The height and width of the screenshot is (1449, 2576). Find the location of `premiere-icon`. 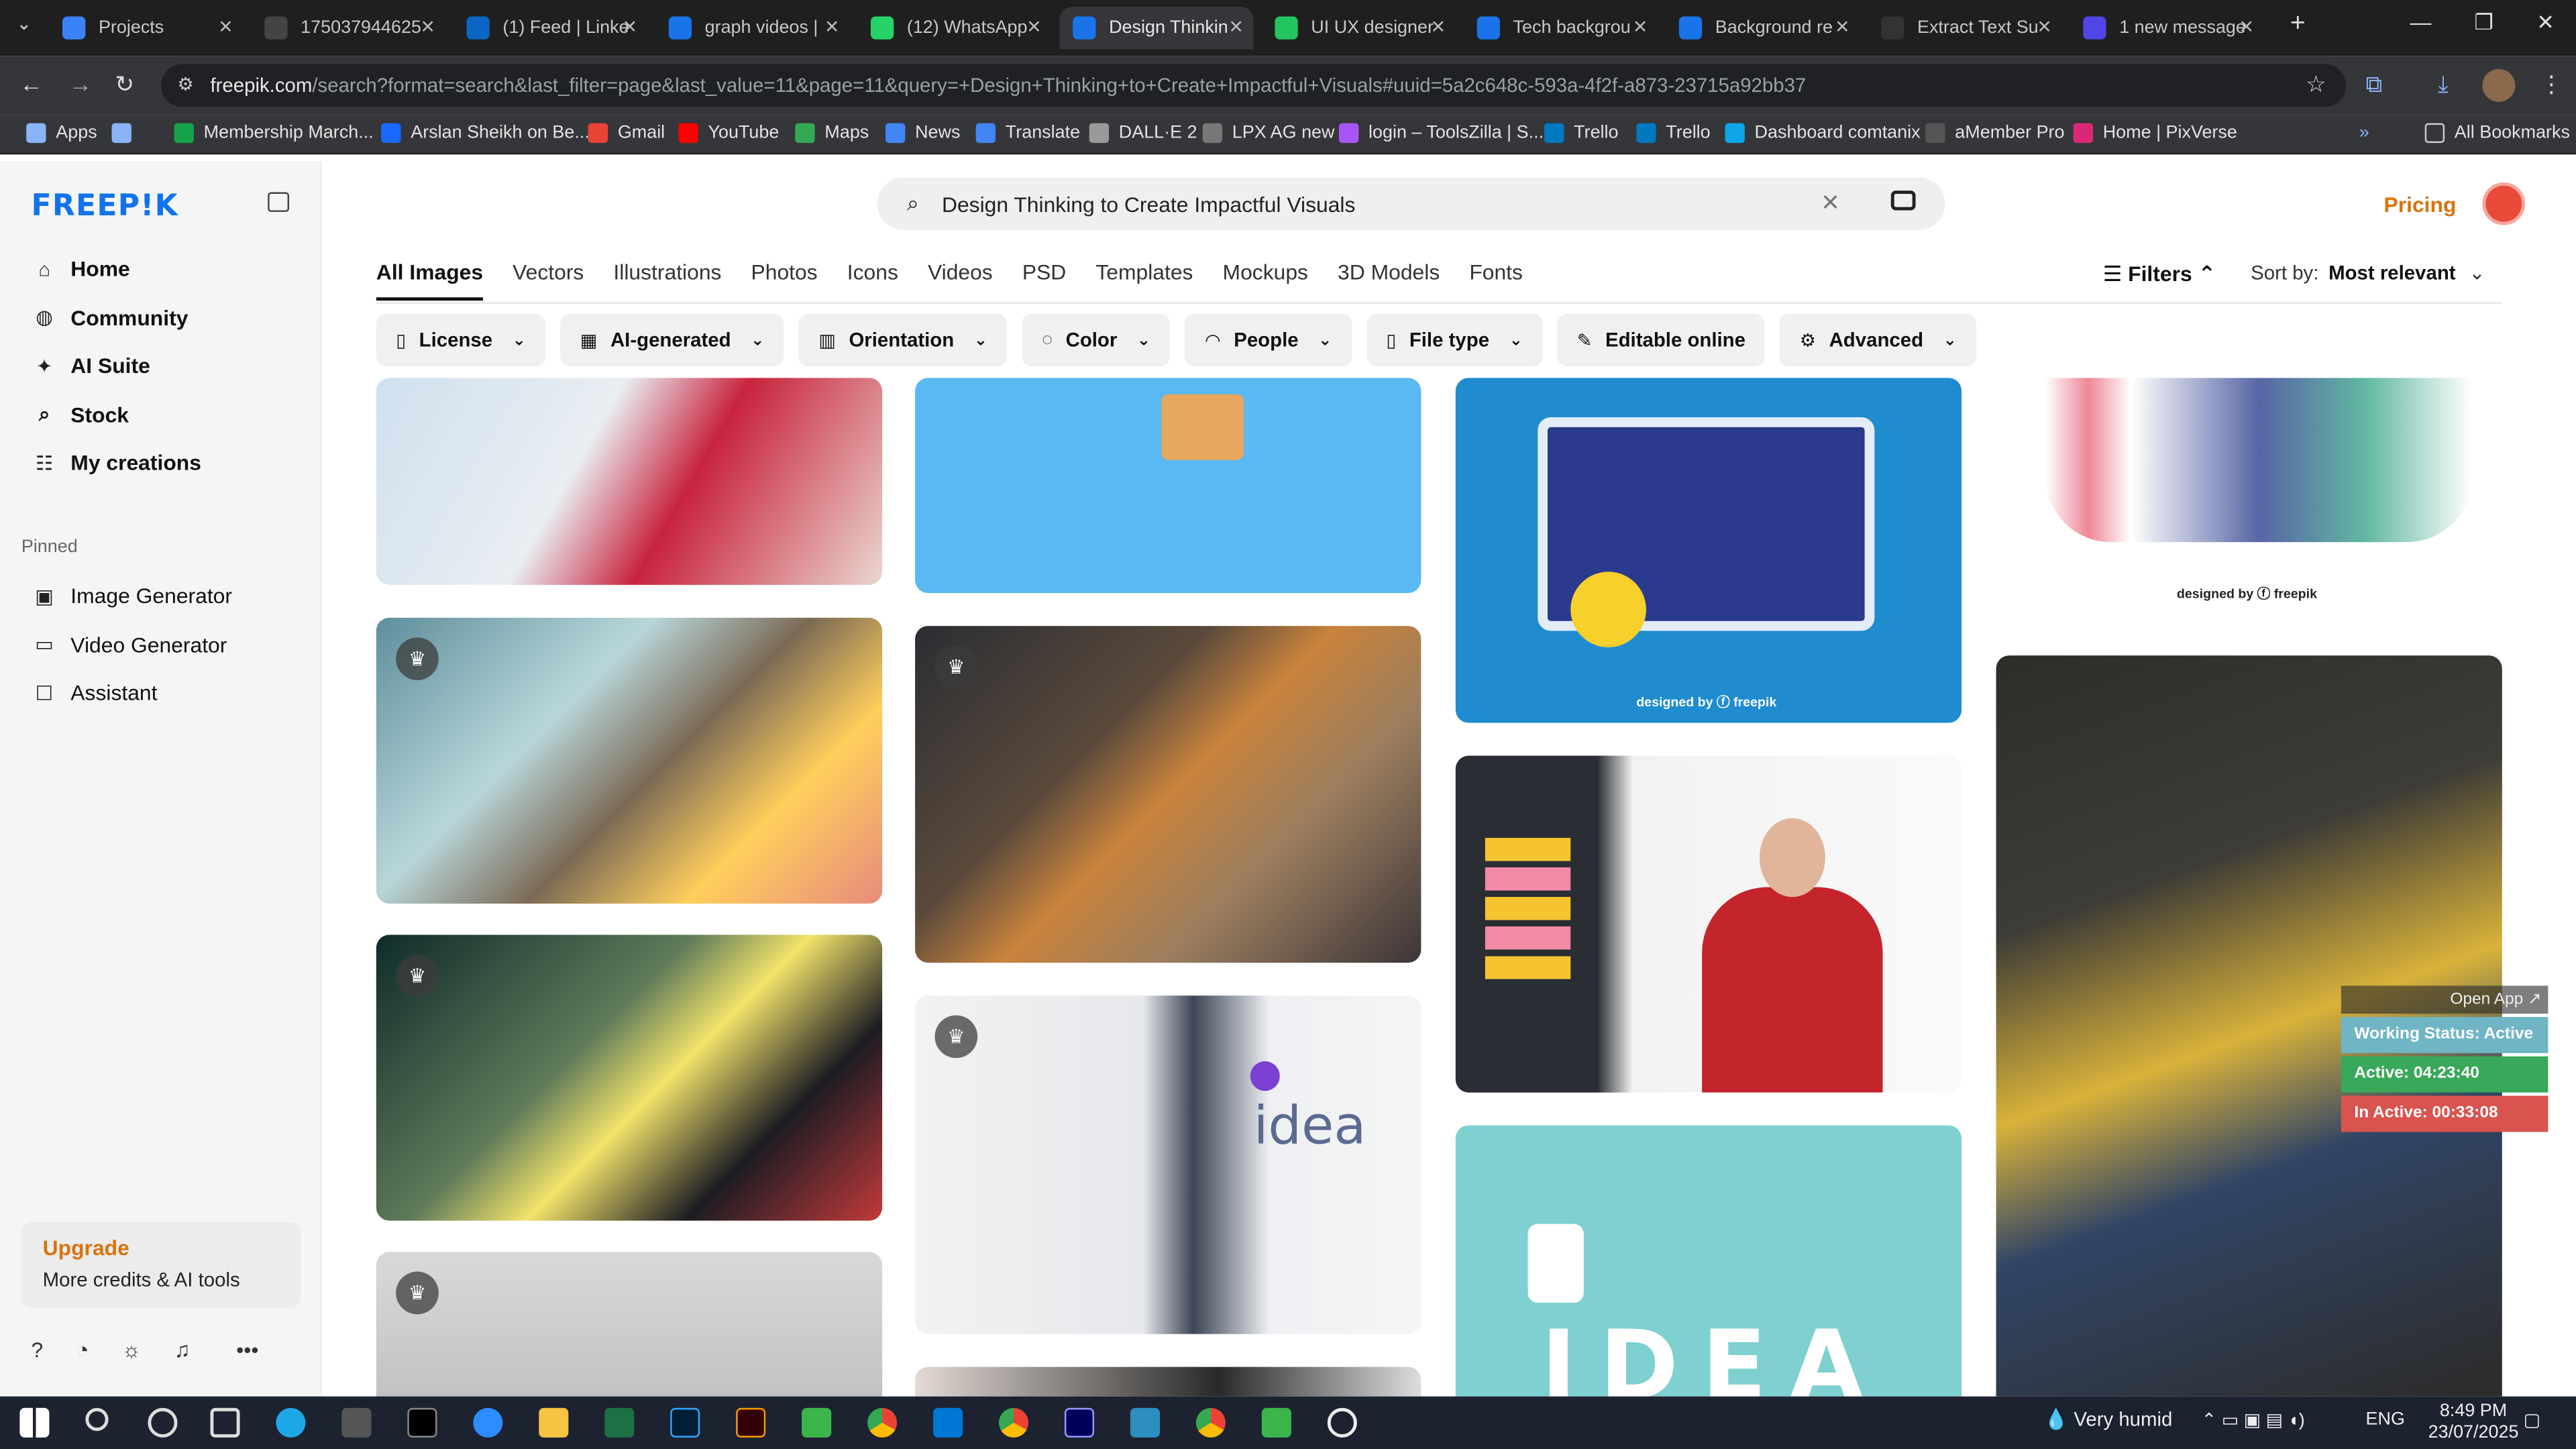

premiere-icon is located at coordinates (1079, 1422).